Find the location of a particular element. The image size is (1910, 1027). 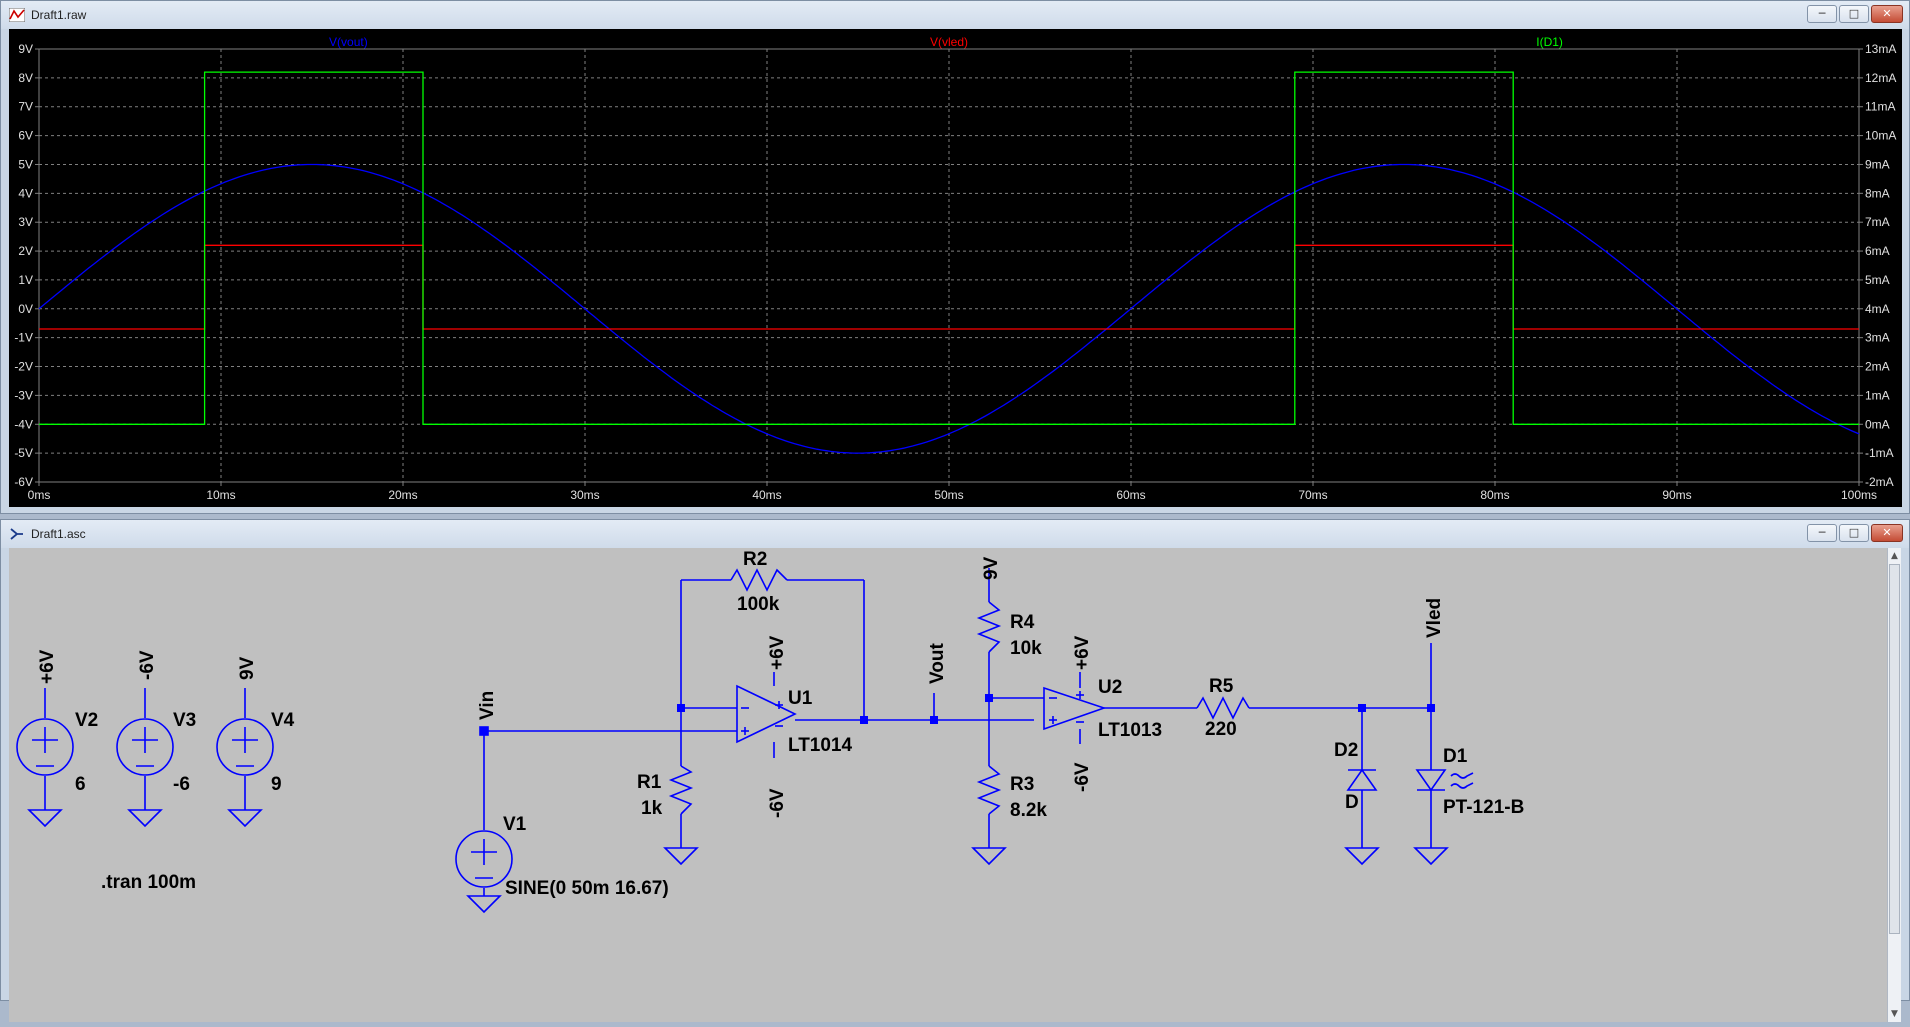

y-right-tick-label: -1mA is located at coordinates (1879, 453).